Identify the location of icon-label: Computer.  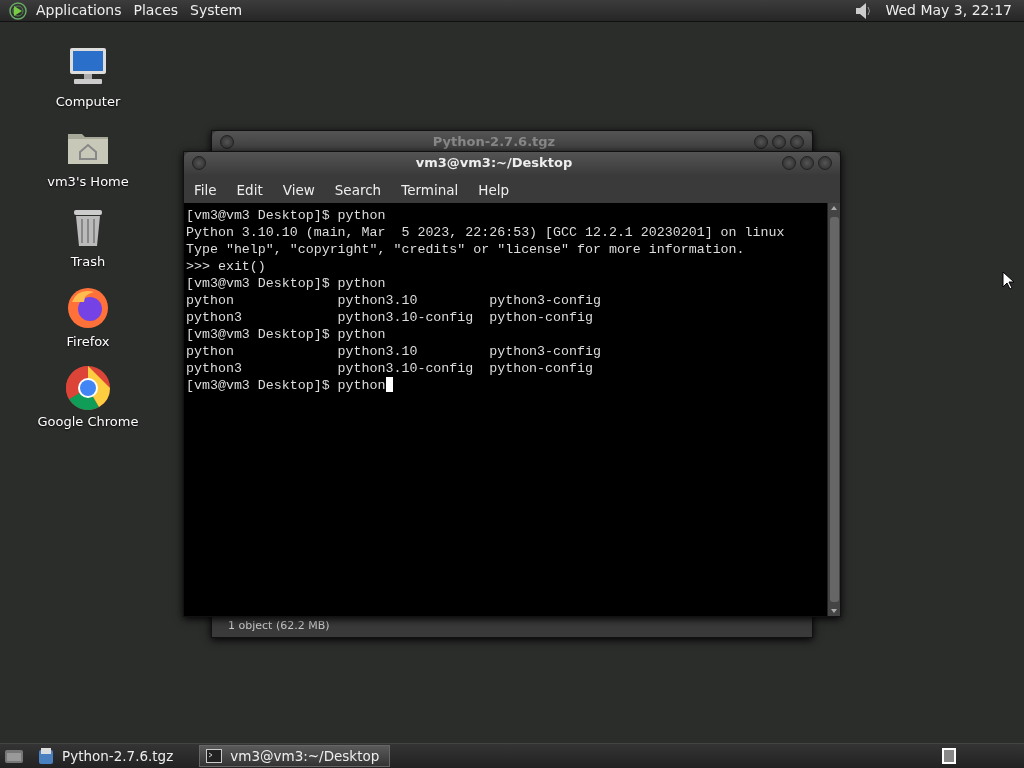
(88, 102).